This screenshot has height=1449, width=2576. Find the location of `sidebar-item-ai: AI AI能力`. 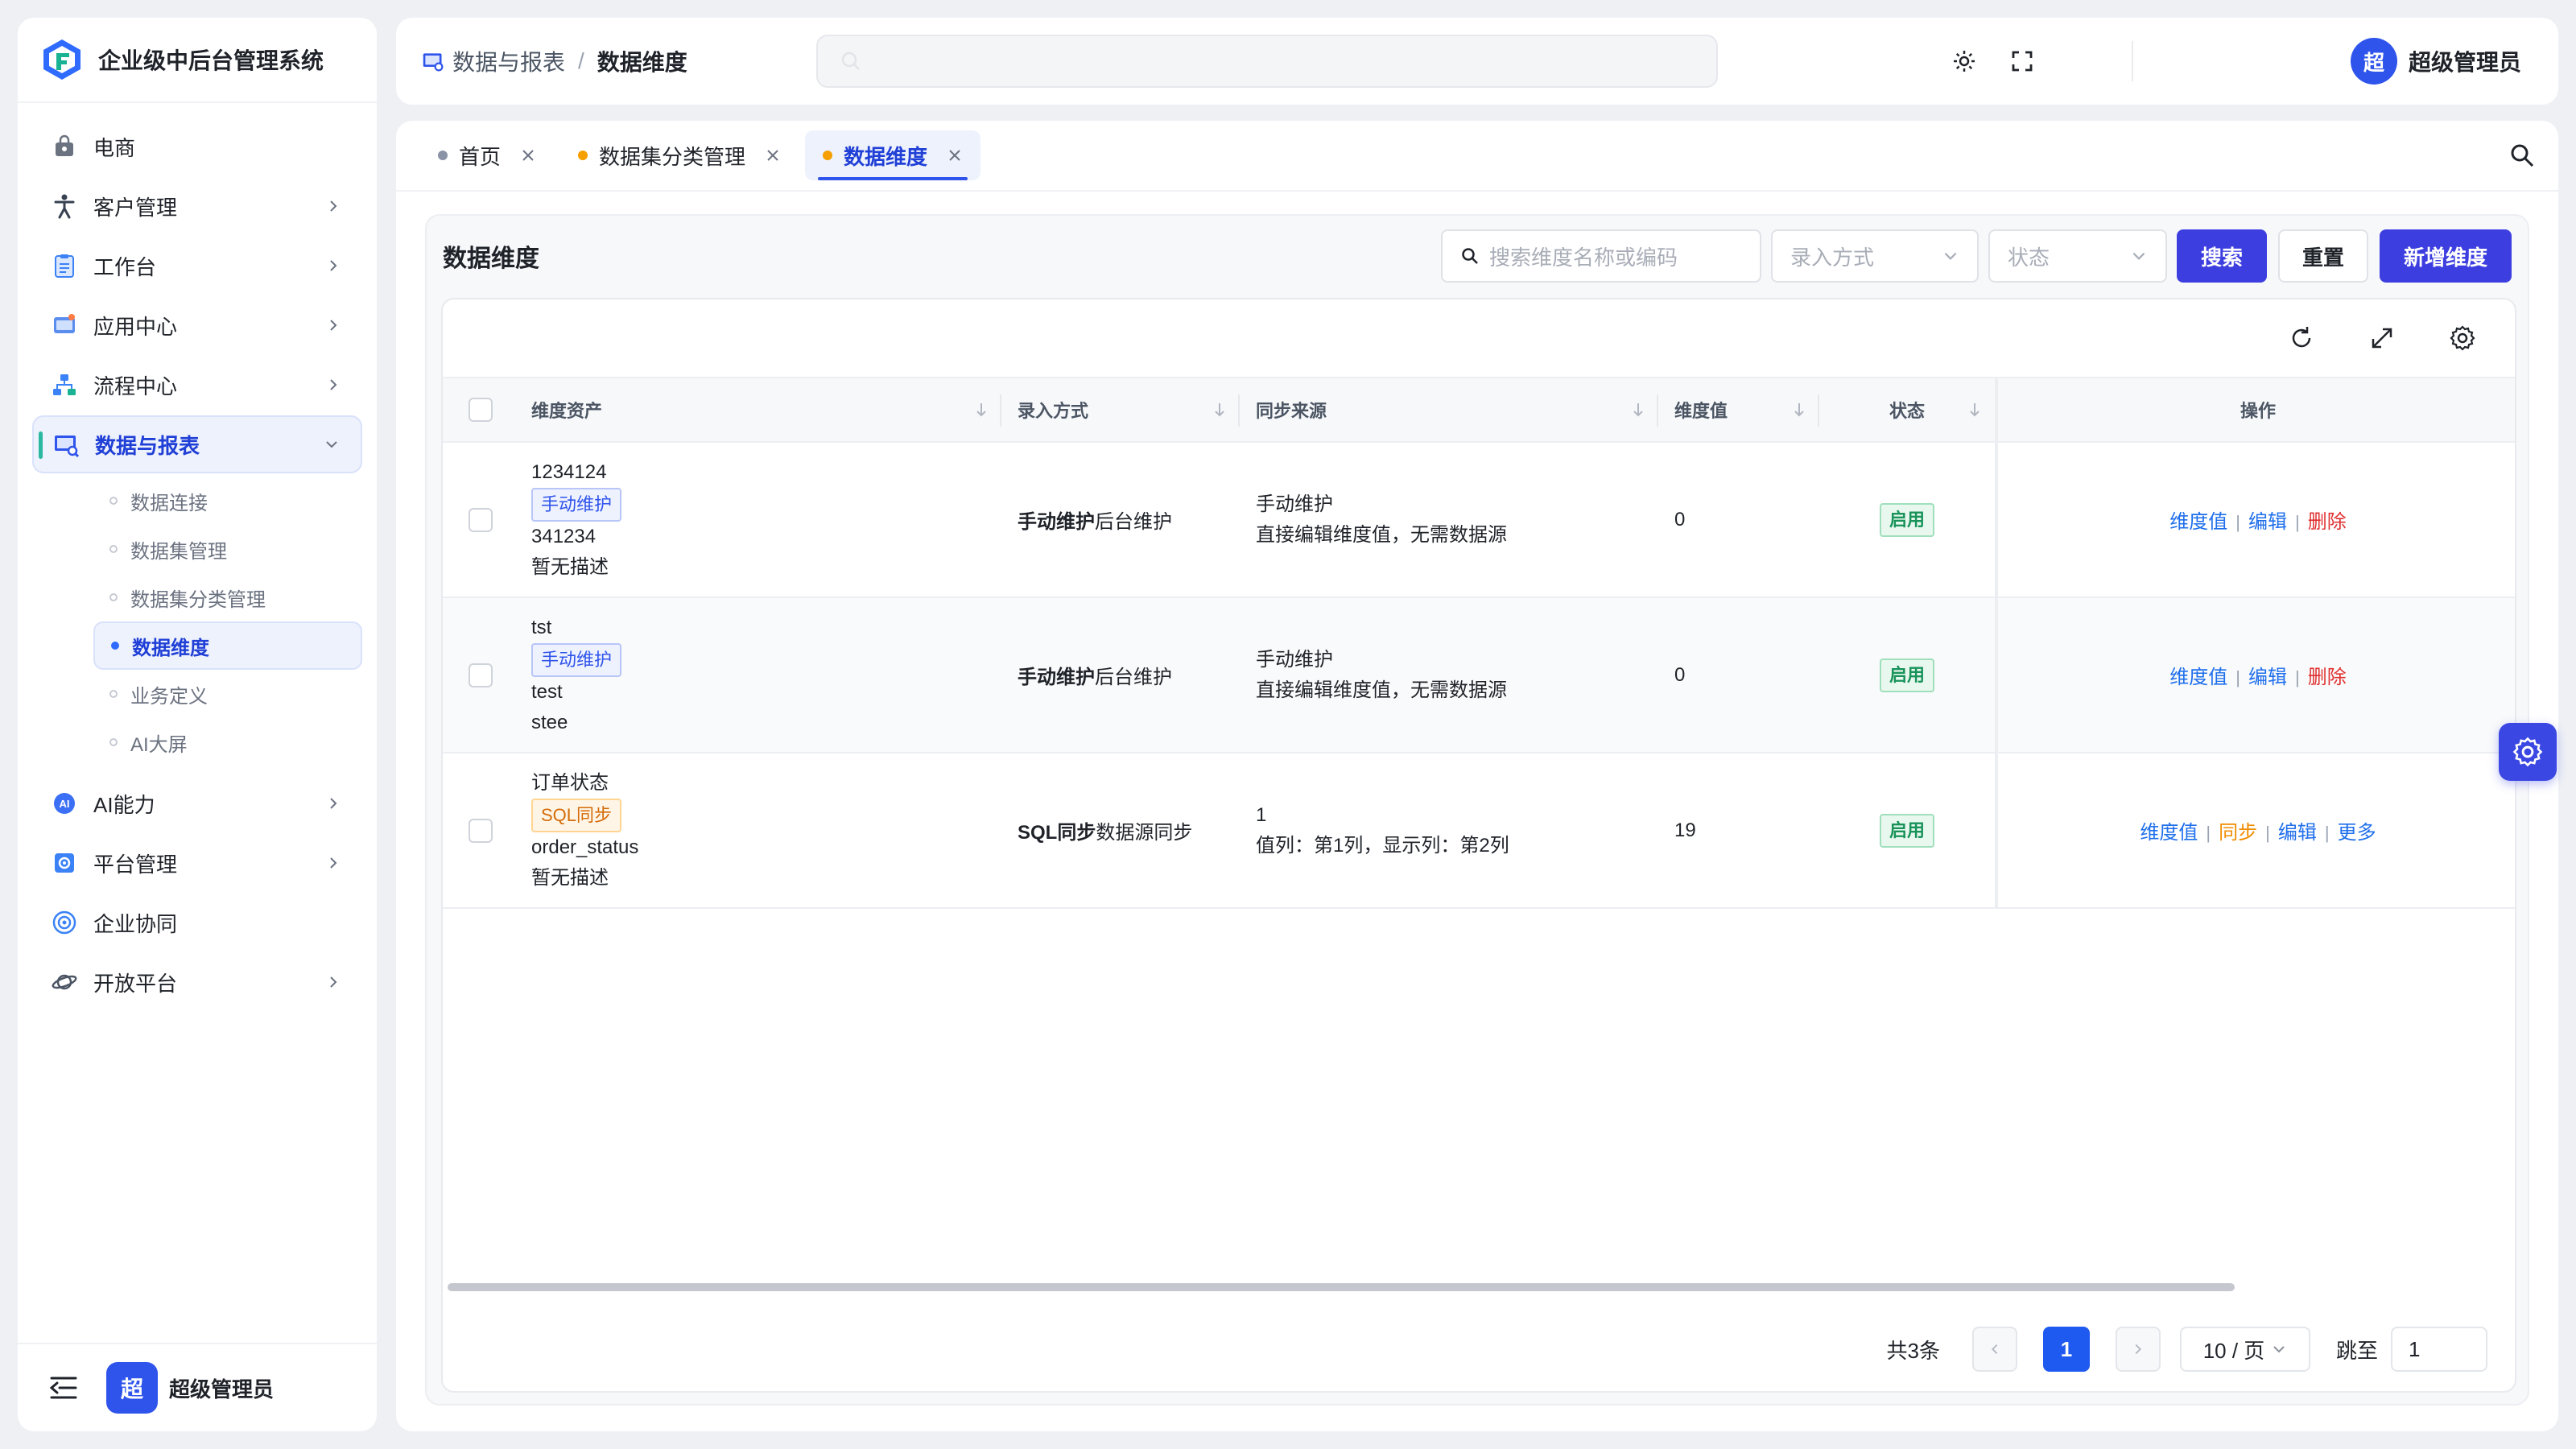

sidebar-item-ai: AI AI能力 is located at coordinates (197, 803).